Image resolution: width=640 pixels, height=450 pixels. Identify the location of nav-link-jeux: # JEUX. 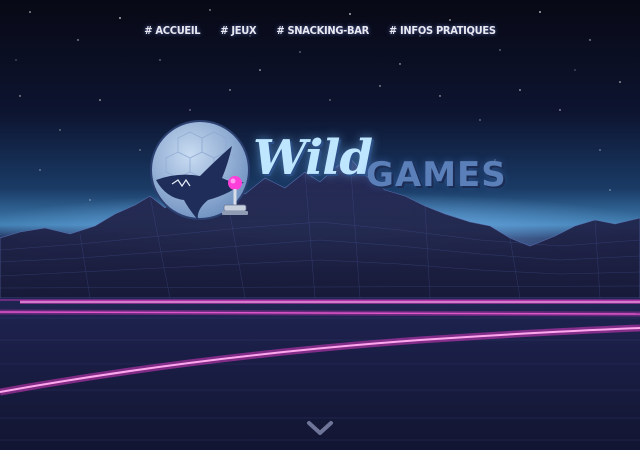
(238, 30).